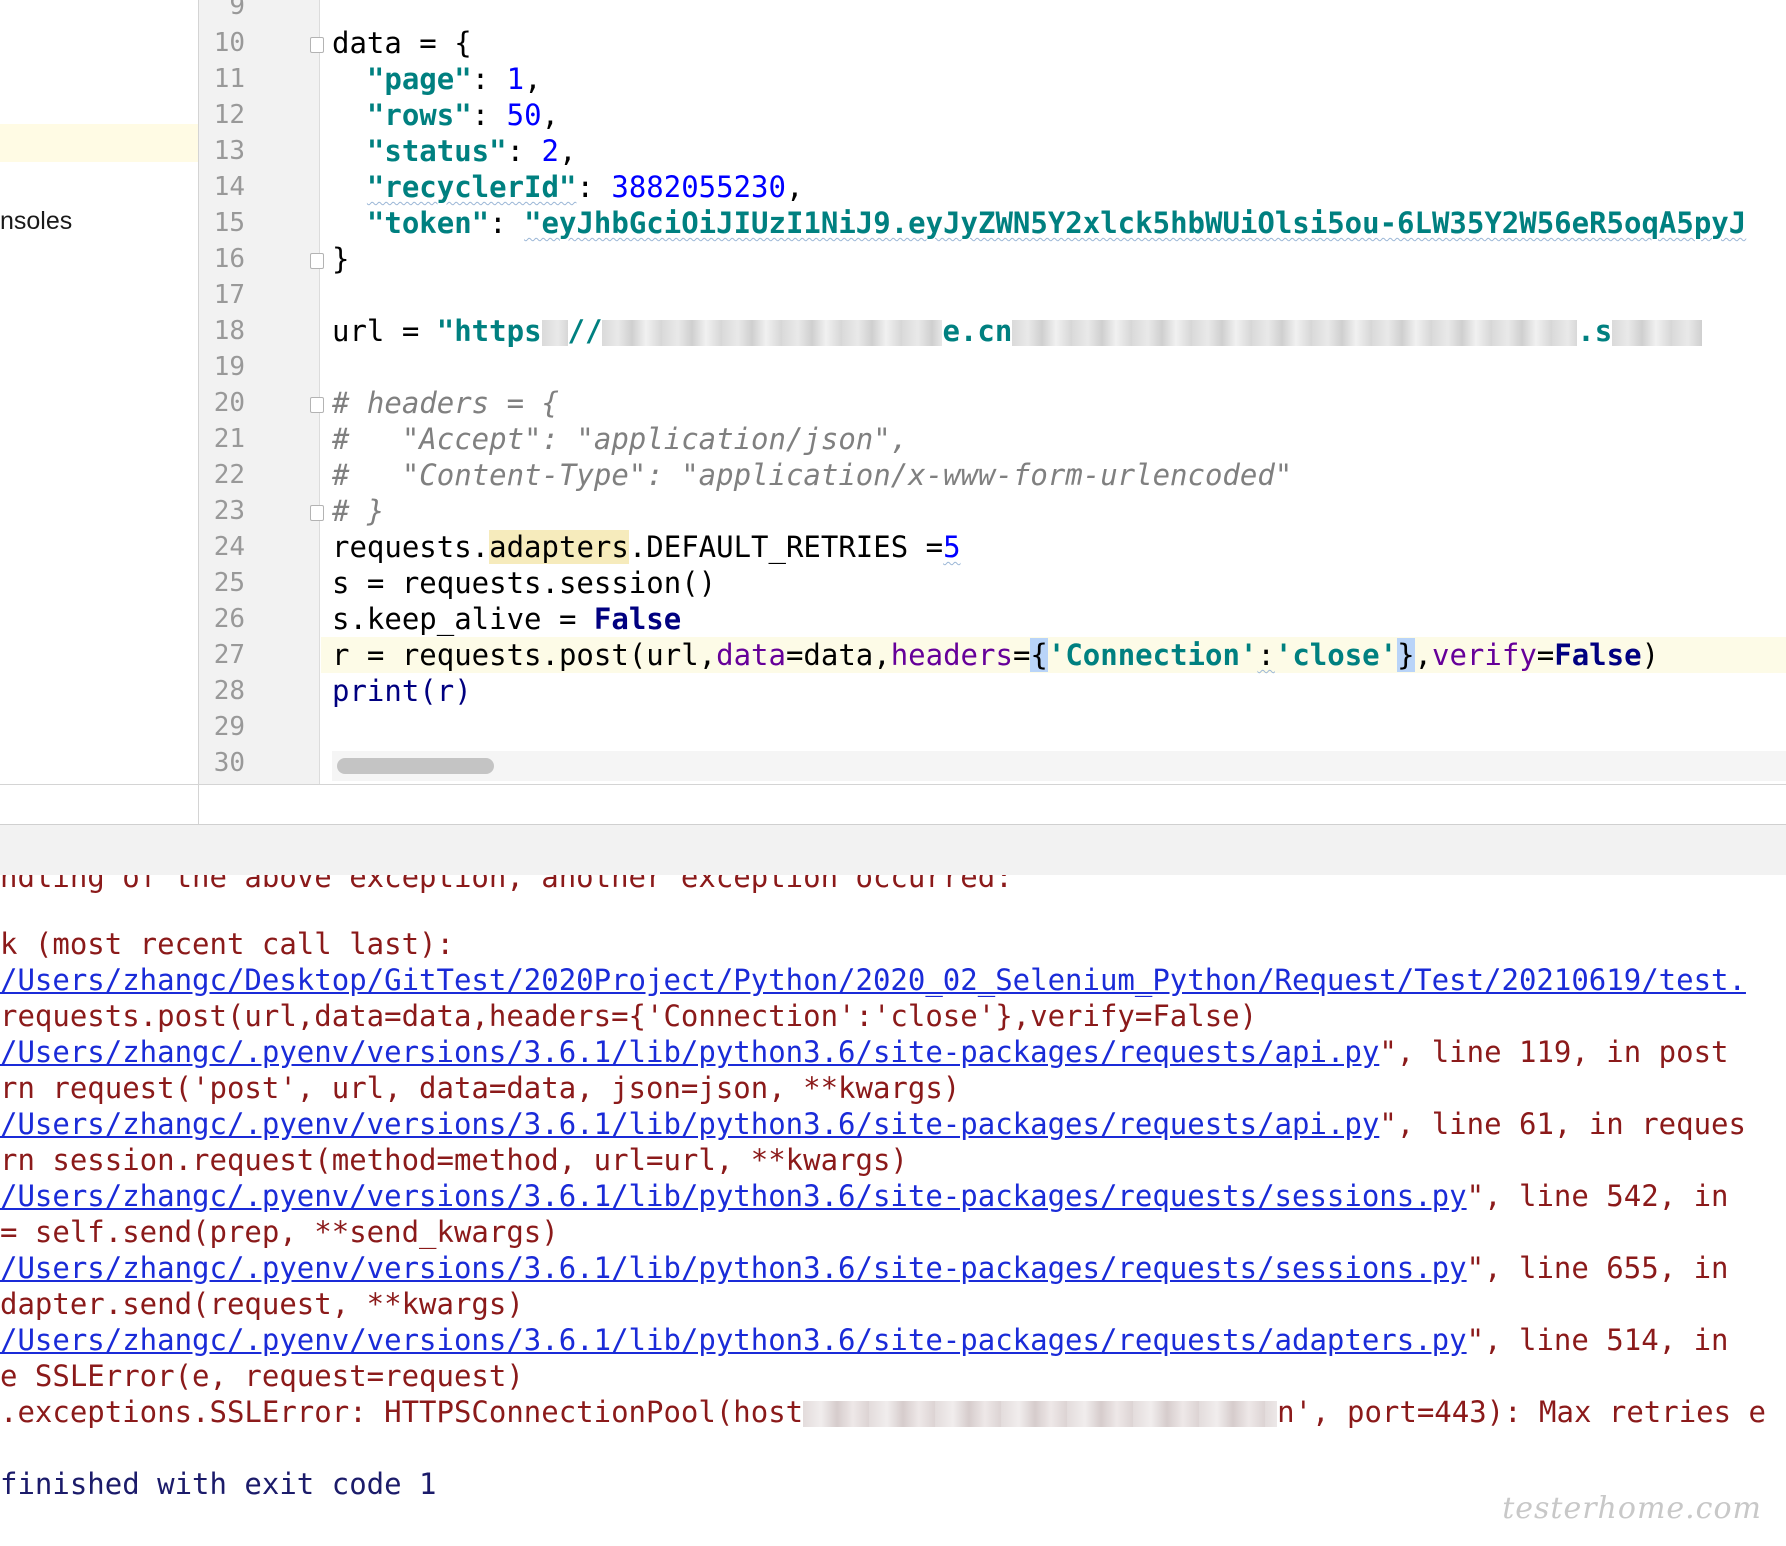 This screenshot has height=1546, width=1786. I want to click on string-literal: 'close', so click(1336, 655).